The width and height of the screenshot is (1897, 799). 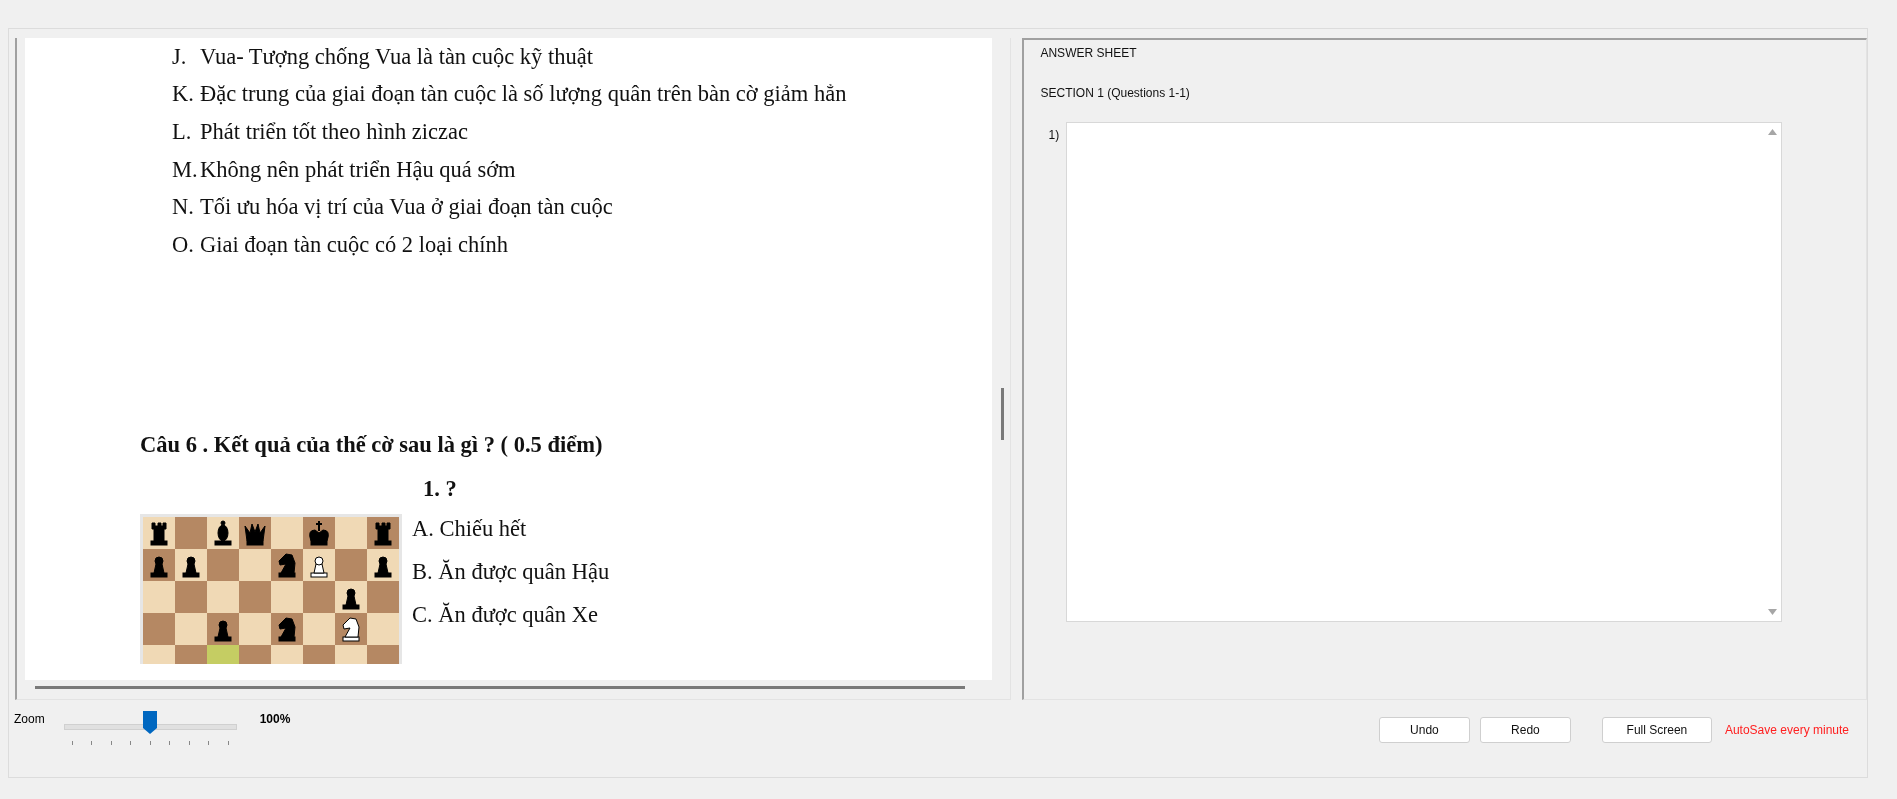 I want to click on answer-choice: C. Ăn được quân Xe, so click(x=505, y=614).